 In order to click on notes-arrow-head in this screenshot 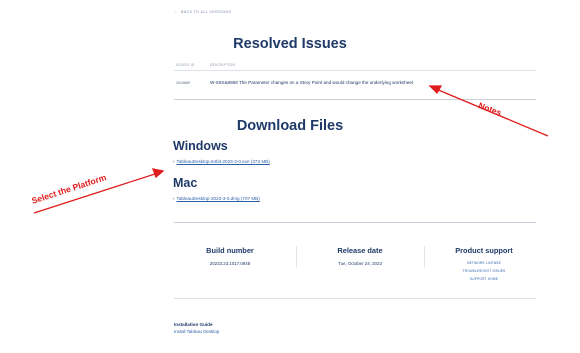, I will do `click(435, 90)`.